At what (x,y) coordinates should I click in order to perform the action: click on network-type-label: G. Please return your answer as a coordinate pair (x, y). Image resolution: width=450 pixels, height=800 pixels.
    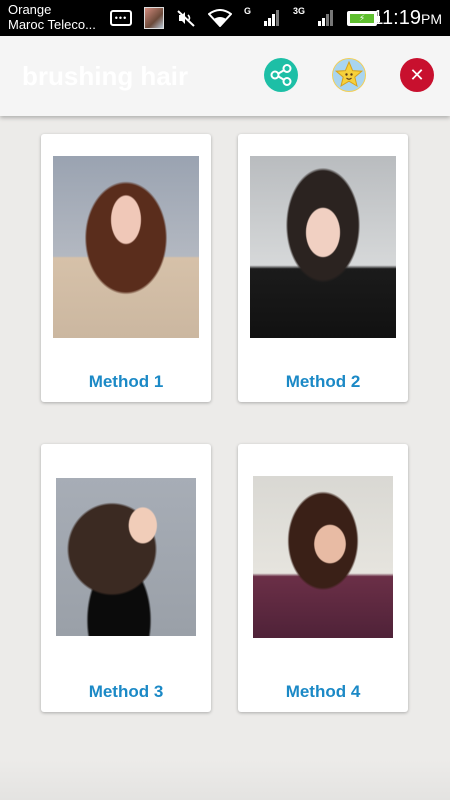
    Looking at the image, I should click on (248, 11).